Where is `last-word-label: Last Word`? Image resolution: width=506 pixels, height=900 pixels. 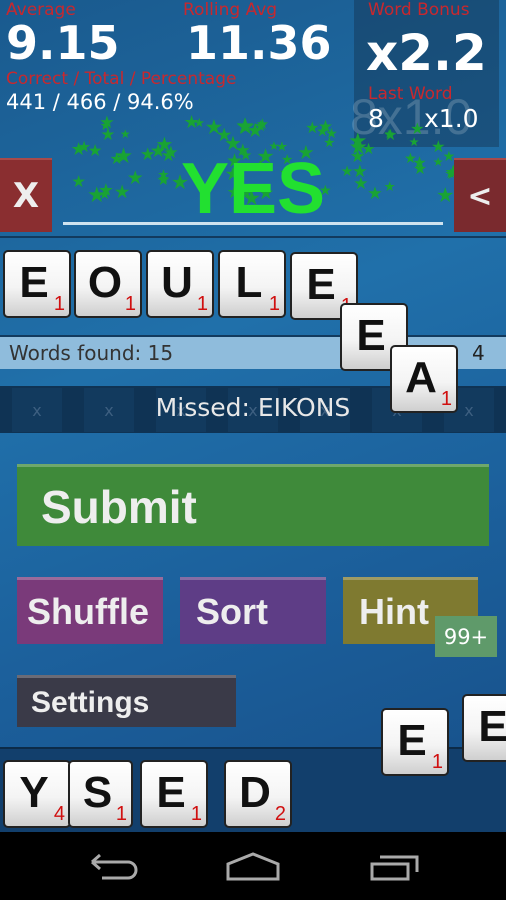 last-word-label: Last Word is located at coordinates (410, 94).